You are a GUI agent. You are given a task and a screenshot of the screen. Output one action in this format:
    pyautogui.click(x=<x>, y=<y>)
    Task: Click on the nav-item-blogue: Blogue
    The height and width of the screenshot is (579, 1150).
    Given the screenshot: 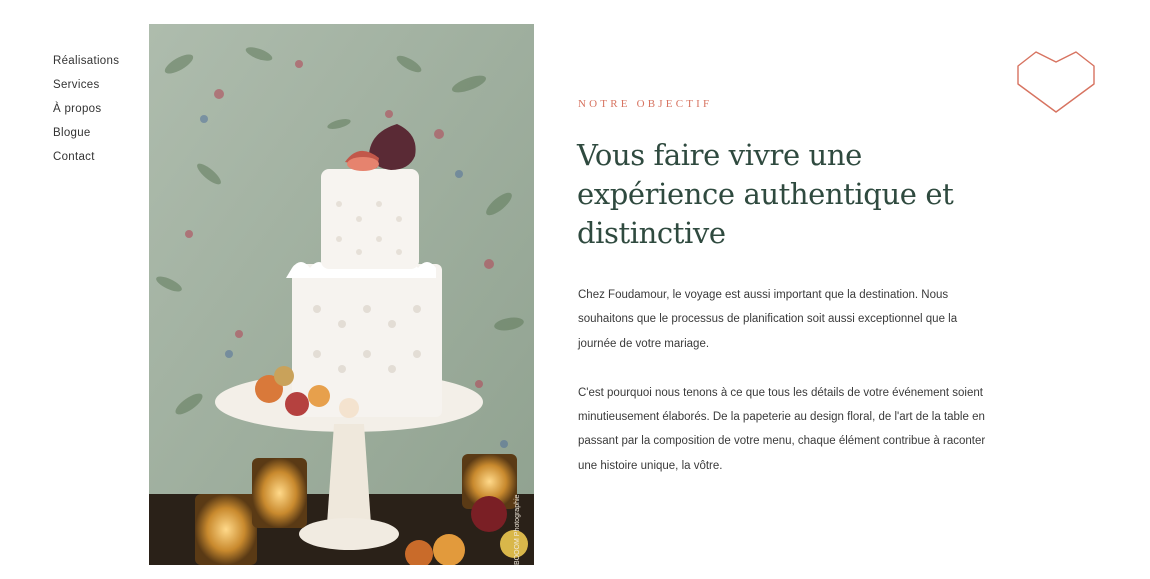 What is the action you would take?
    pyautogui.click(x=86, y=137)
    